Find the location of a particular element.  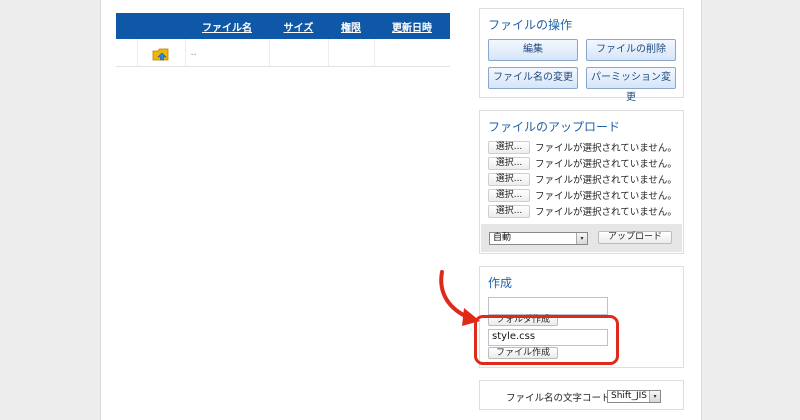

change-permission-button: パーミッション変更 is located at coordinates (631, 85).